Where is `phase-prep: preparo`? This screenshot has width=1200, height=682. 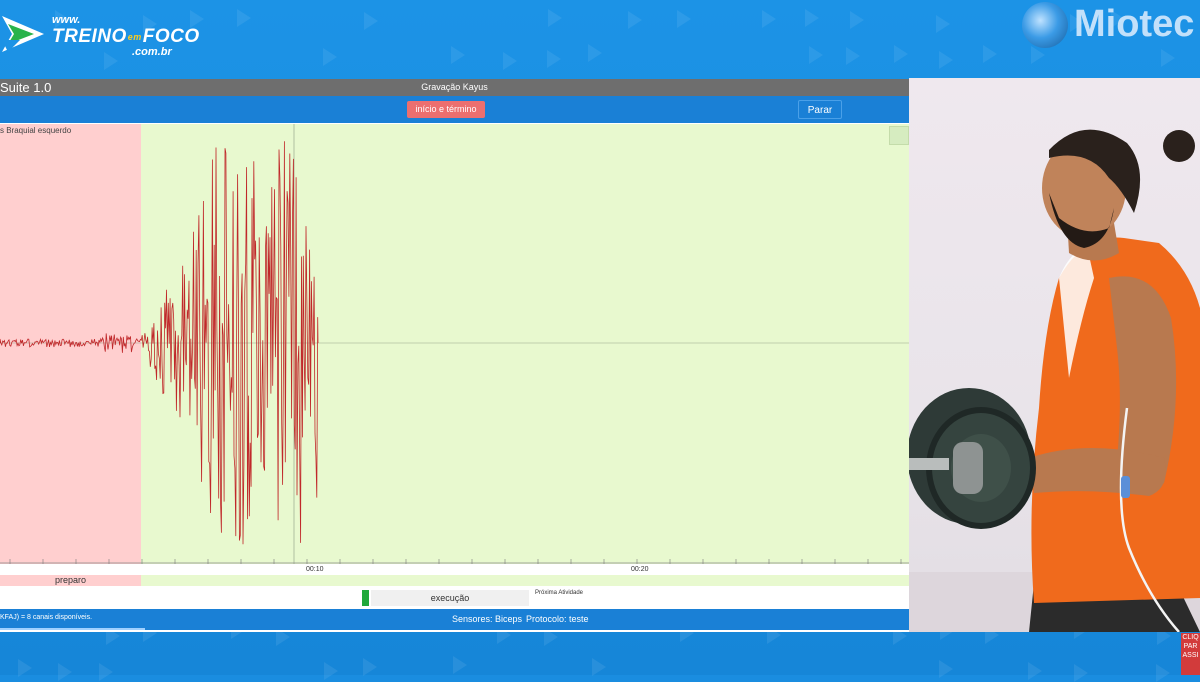 phase-prep: preparo is located at coordinates (70, 580).